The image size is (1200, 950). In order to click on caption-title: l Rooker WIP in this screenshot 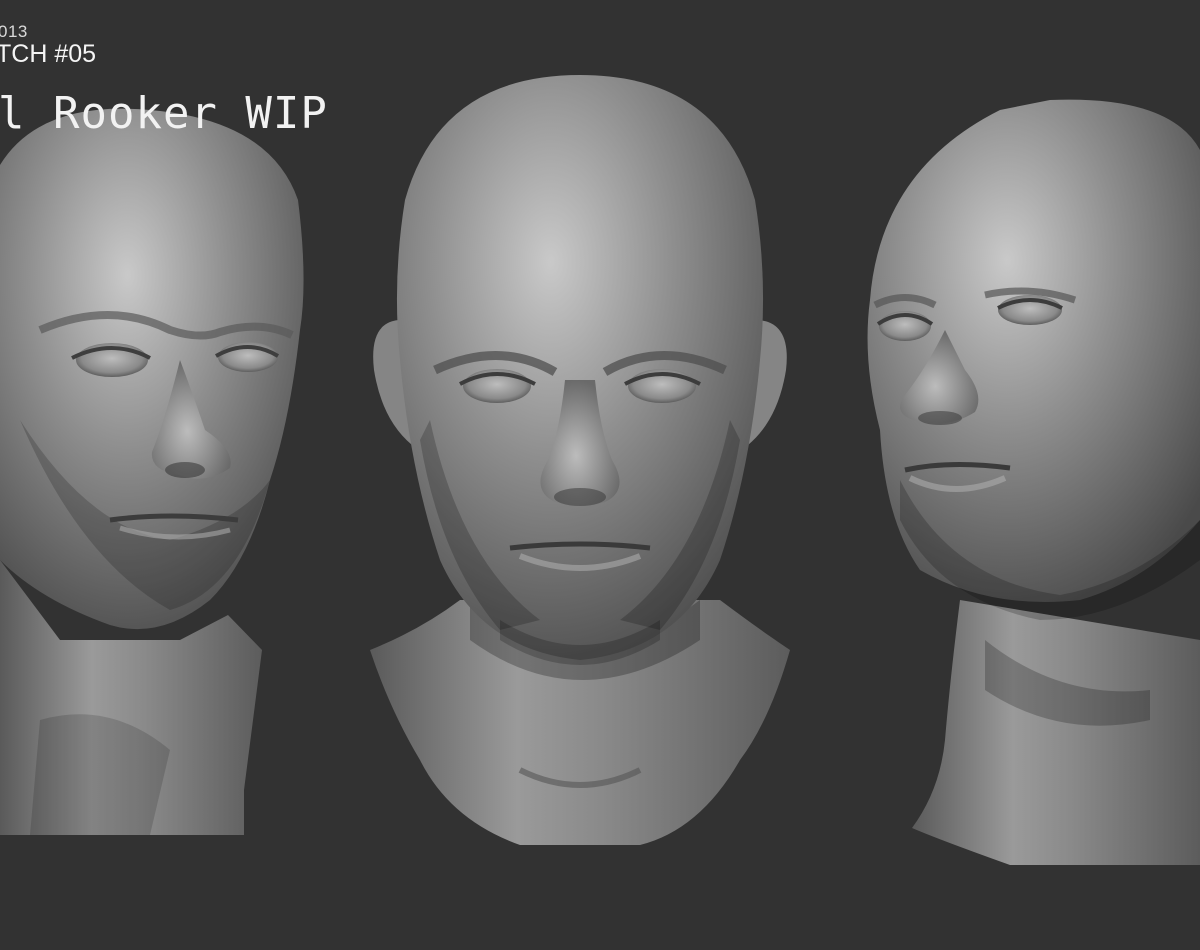, I will do `click(164, 113)`.